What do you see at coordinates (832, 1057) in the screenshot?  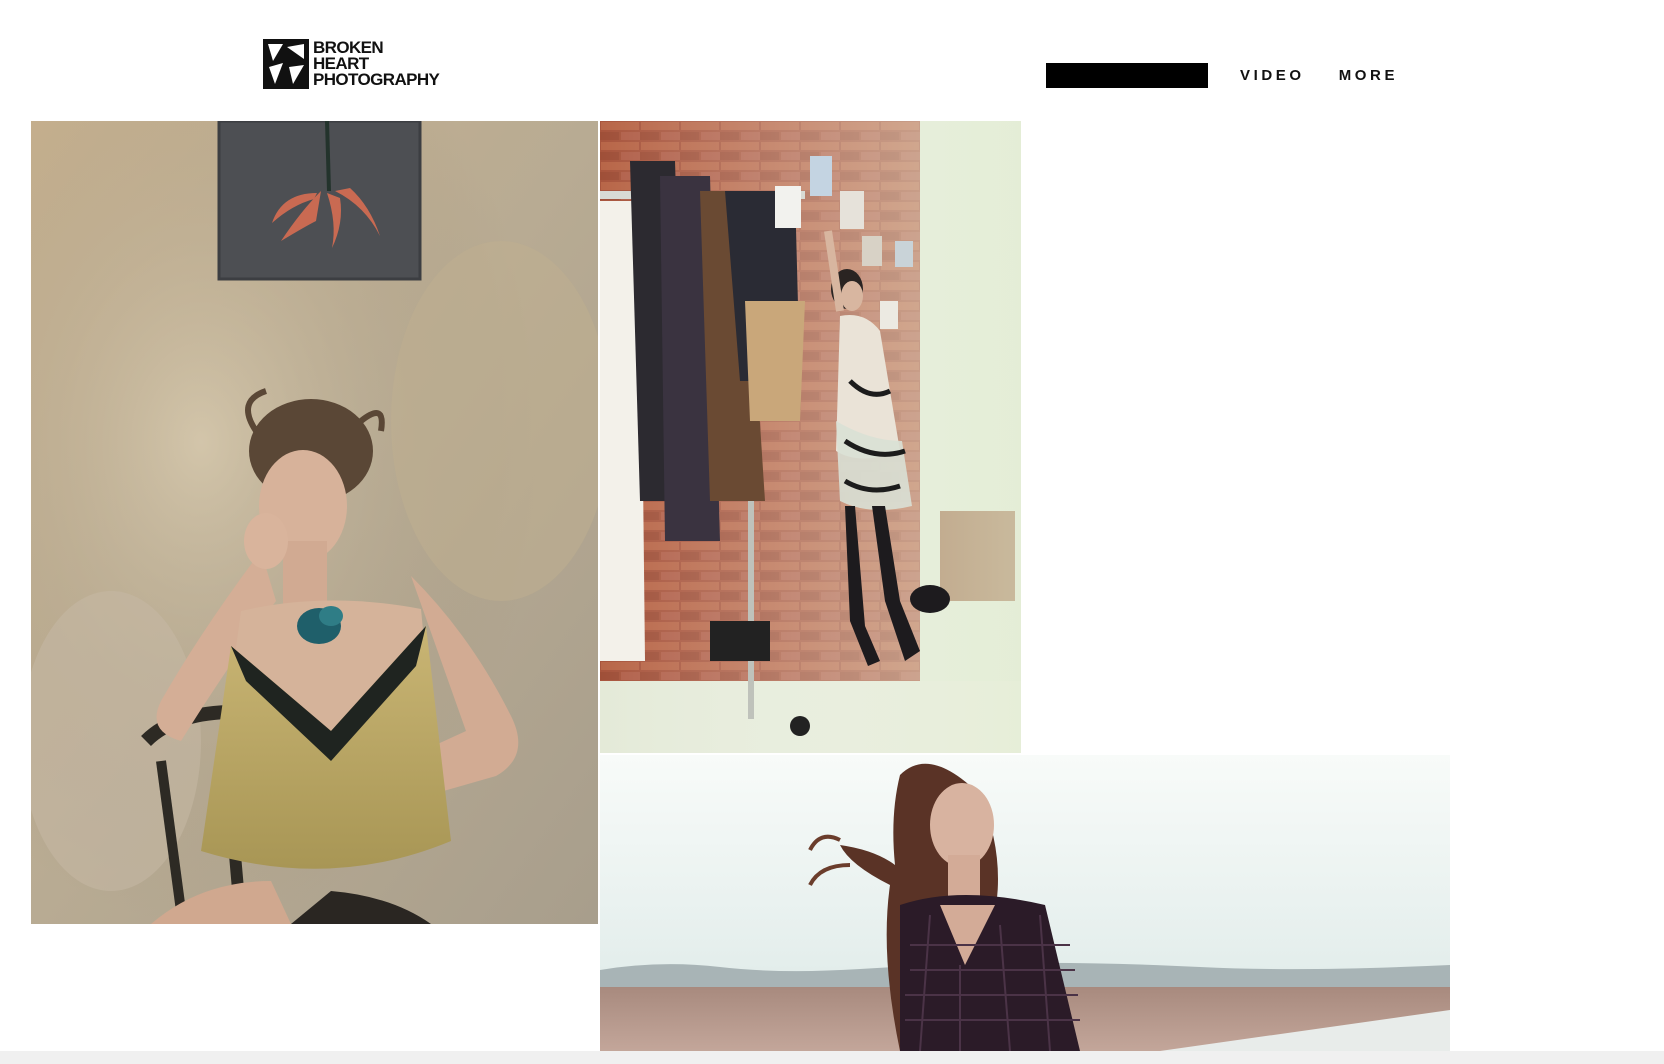 I see `page-bottom-bar` at bounding box center [832, 1057].